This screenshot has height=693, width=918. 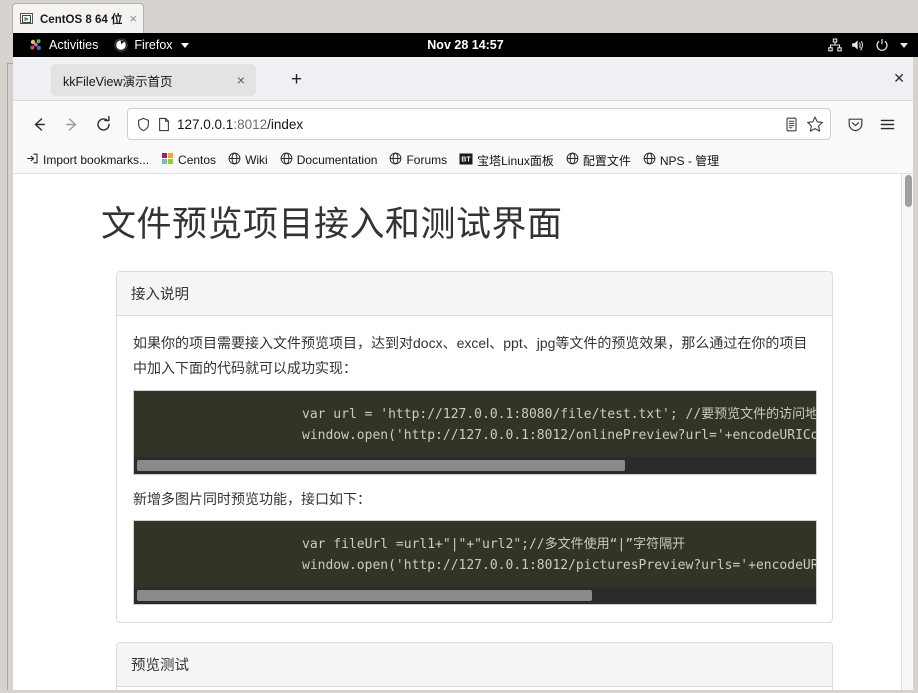 What do you see at coordinates (74, 45) in the screenshot?
I see `activities-label: Activities` at bounding box center [74, 45].